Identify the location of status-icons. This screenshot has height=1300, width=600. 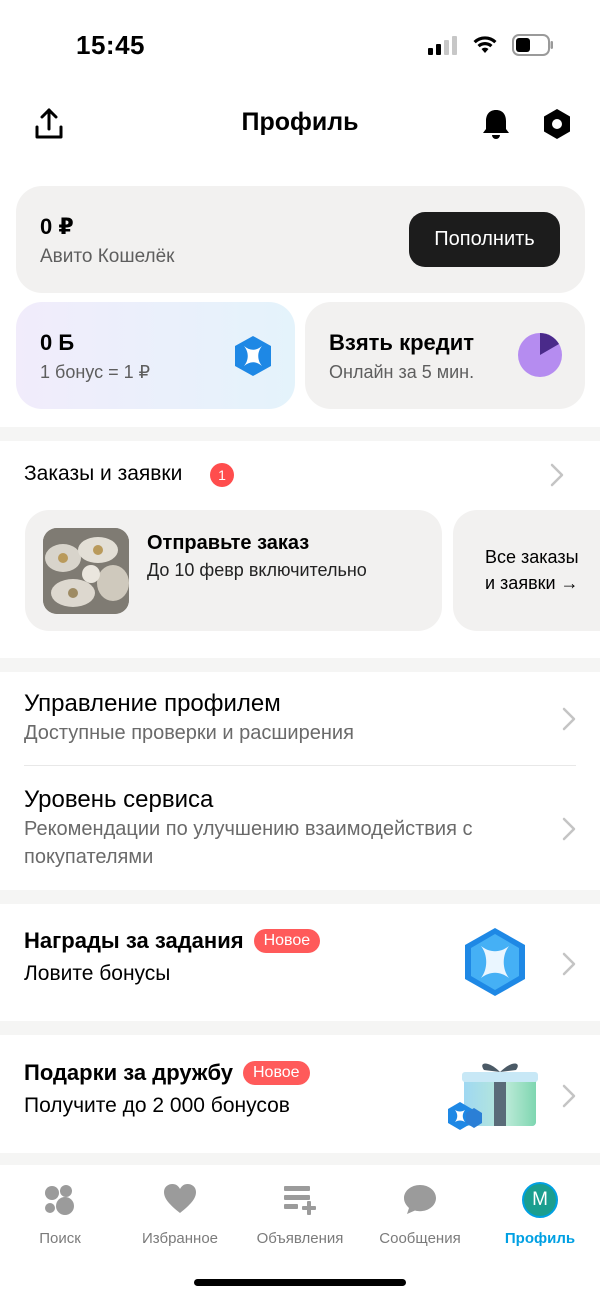
(491, 45).